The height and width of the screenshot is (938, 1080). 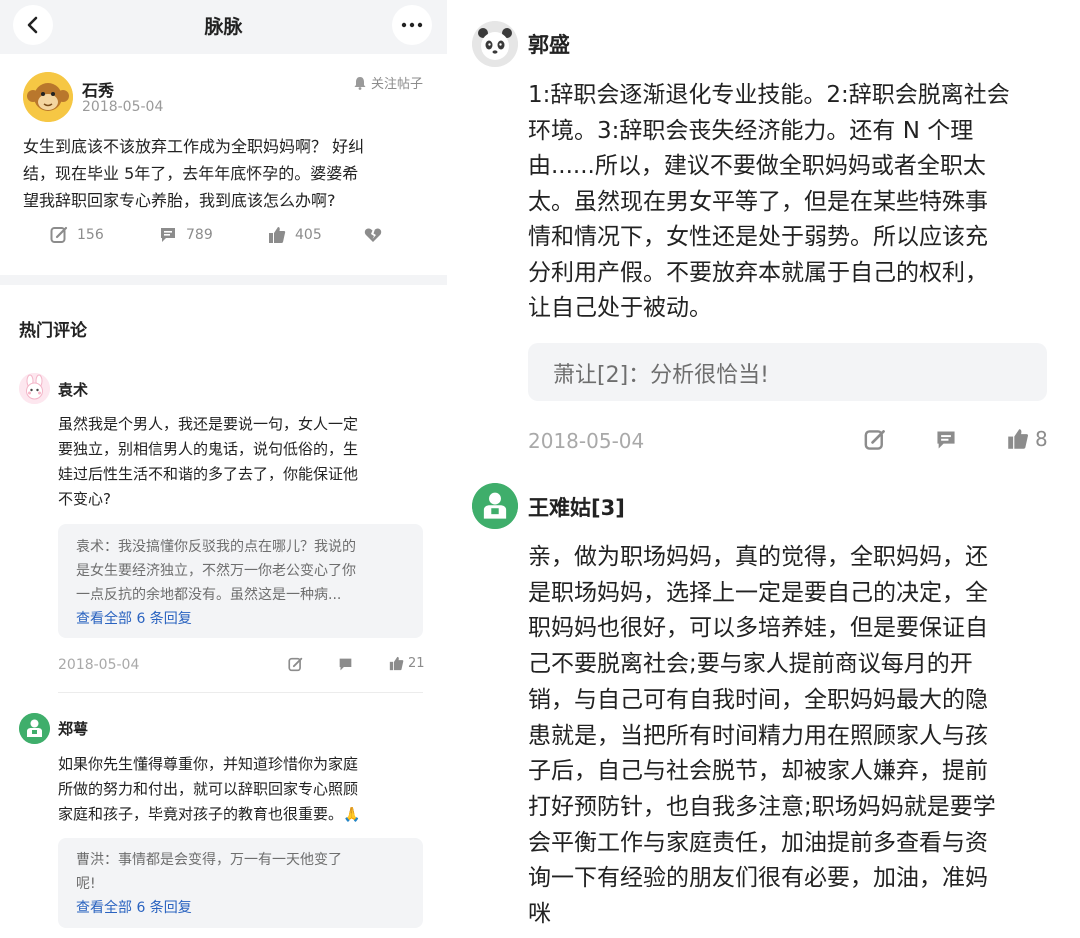 What do you see at coordinates (620, 308) in the screenshot?
I see `comment-line: 让自己处于被动。` at bounding box center [620, 308].